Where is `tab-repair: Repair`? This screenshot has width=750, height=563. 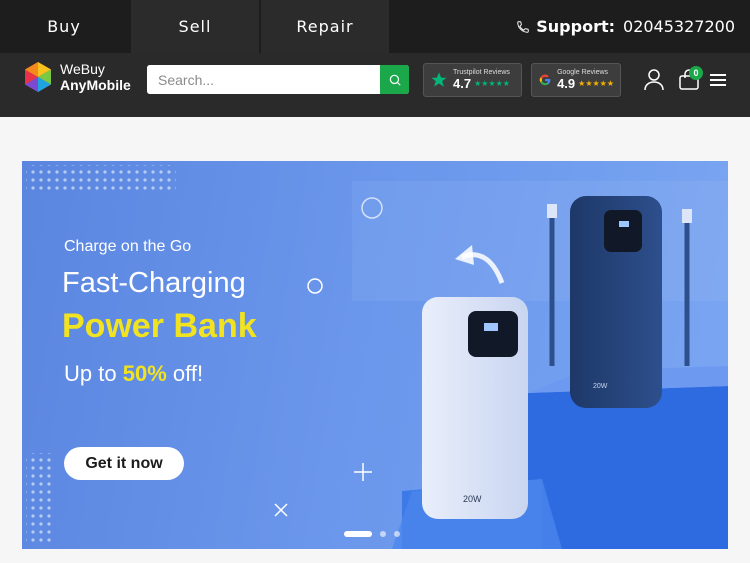
tab-repair: Repair is located at coordinates (325, 26).